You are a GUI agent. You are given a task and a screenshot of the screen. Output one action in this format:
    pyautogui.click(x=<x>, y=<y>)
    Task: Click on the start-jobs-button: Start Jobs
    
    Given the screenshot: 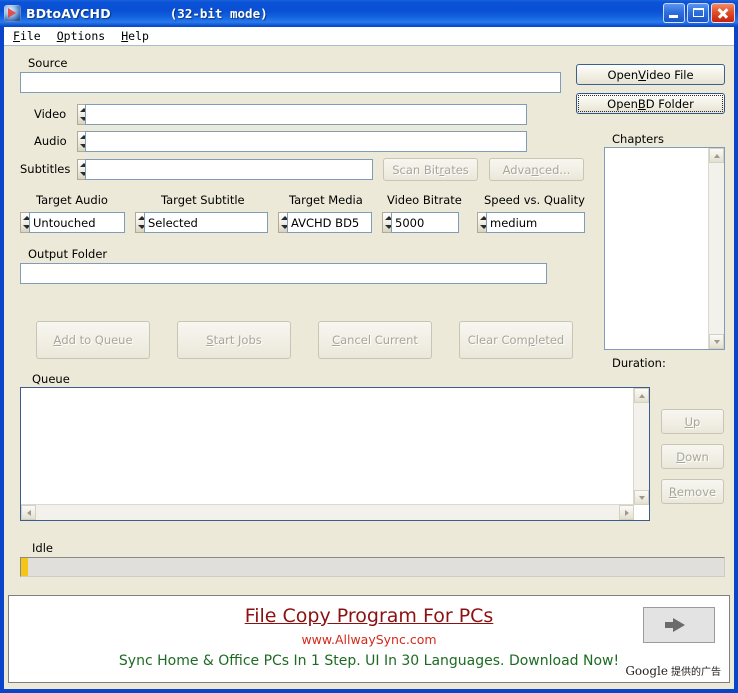 What is the action you would take?
    pyautogui.click(x=234, y=340)
    